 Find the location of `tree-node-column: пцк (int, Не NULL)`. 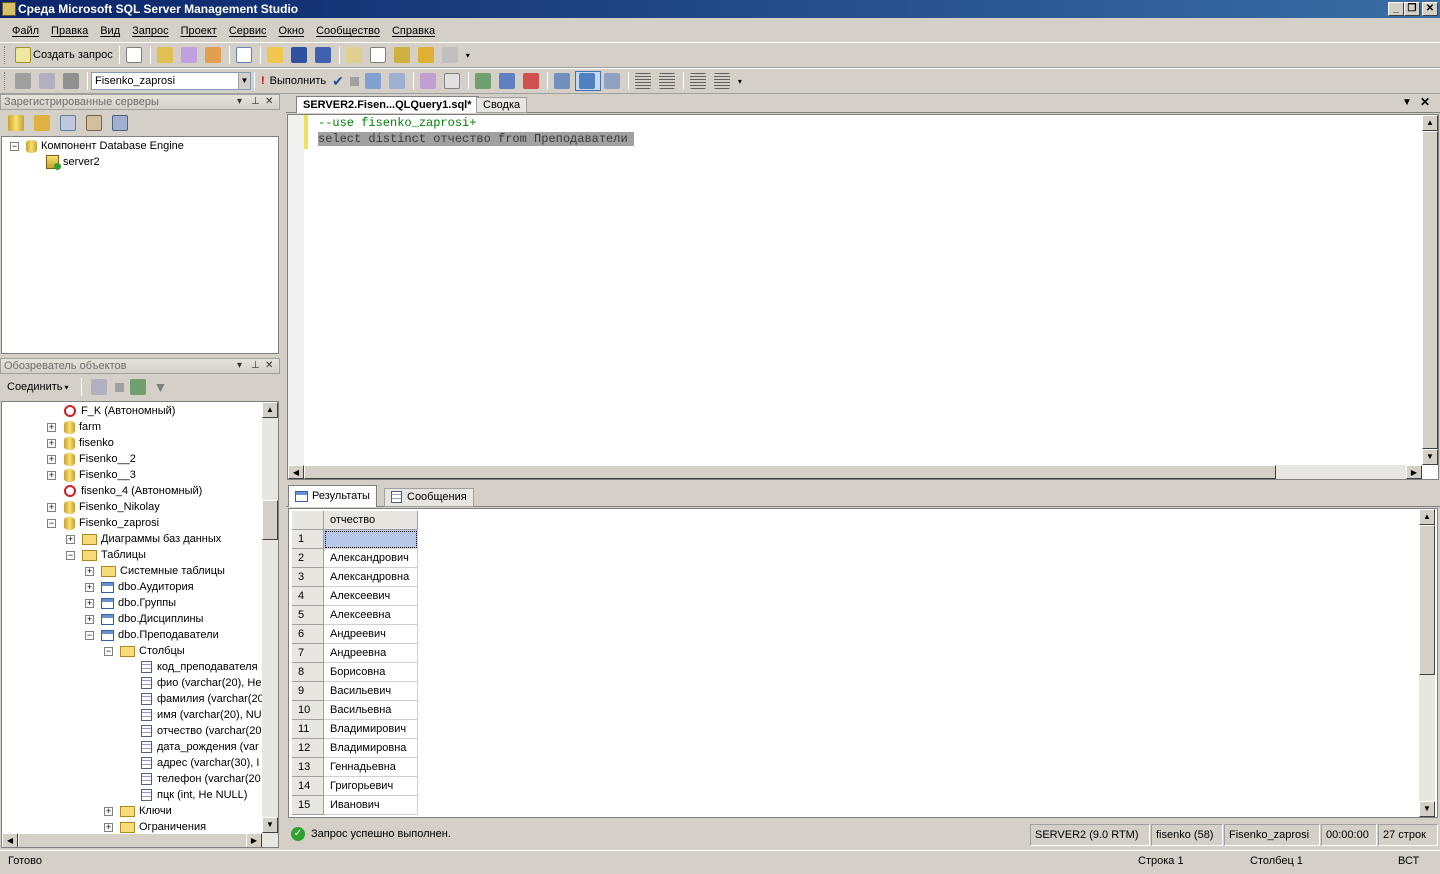

tree-node-column: пцк (int, Не NULL) is located at coordinates (194, 795).